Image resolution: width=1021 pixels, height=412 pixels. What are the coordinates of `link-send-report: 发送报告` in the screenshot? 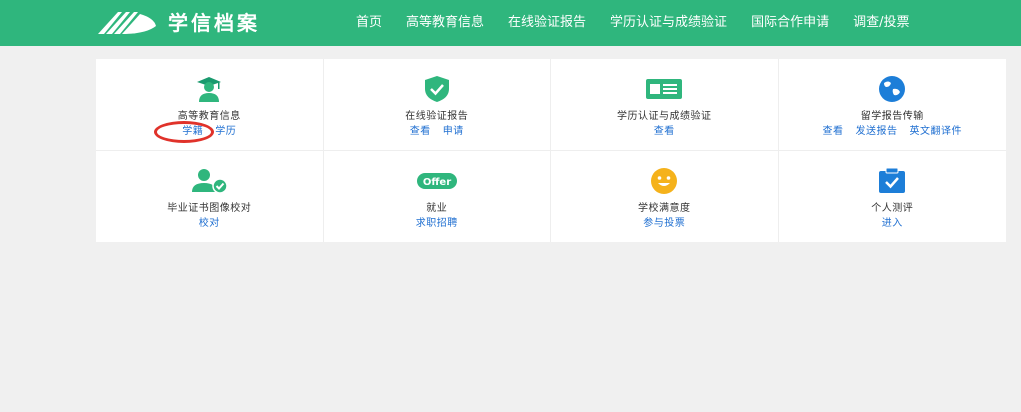 It's located at (877, 132).